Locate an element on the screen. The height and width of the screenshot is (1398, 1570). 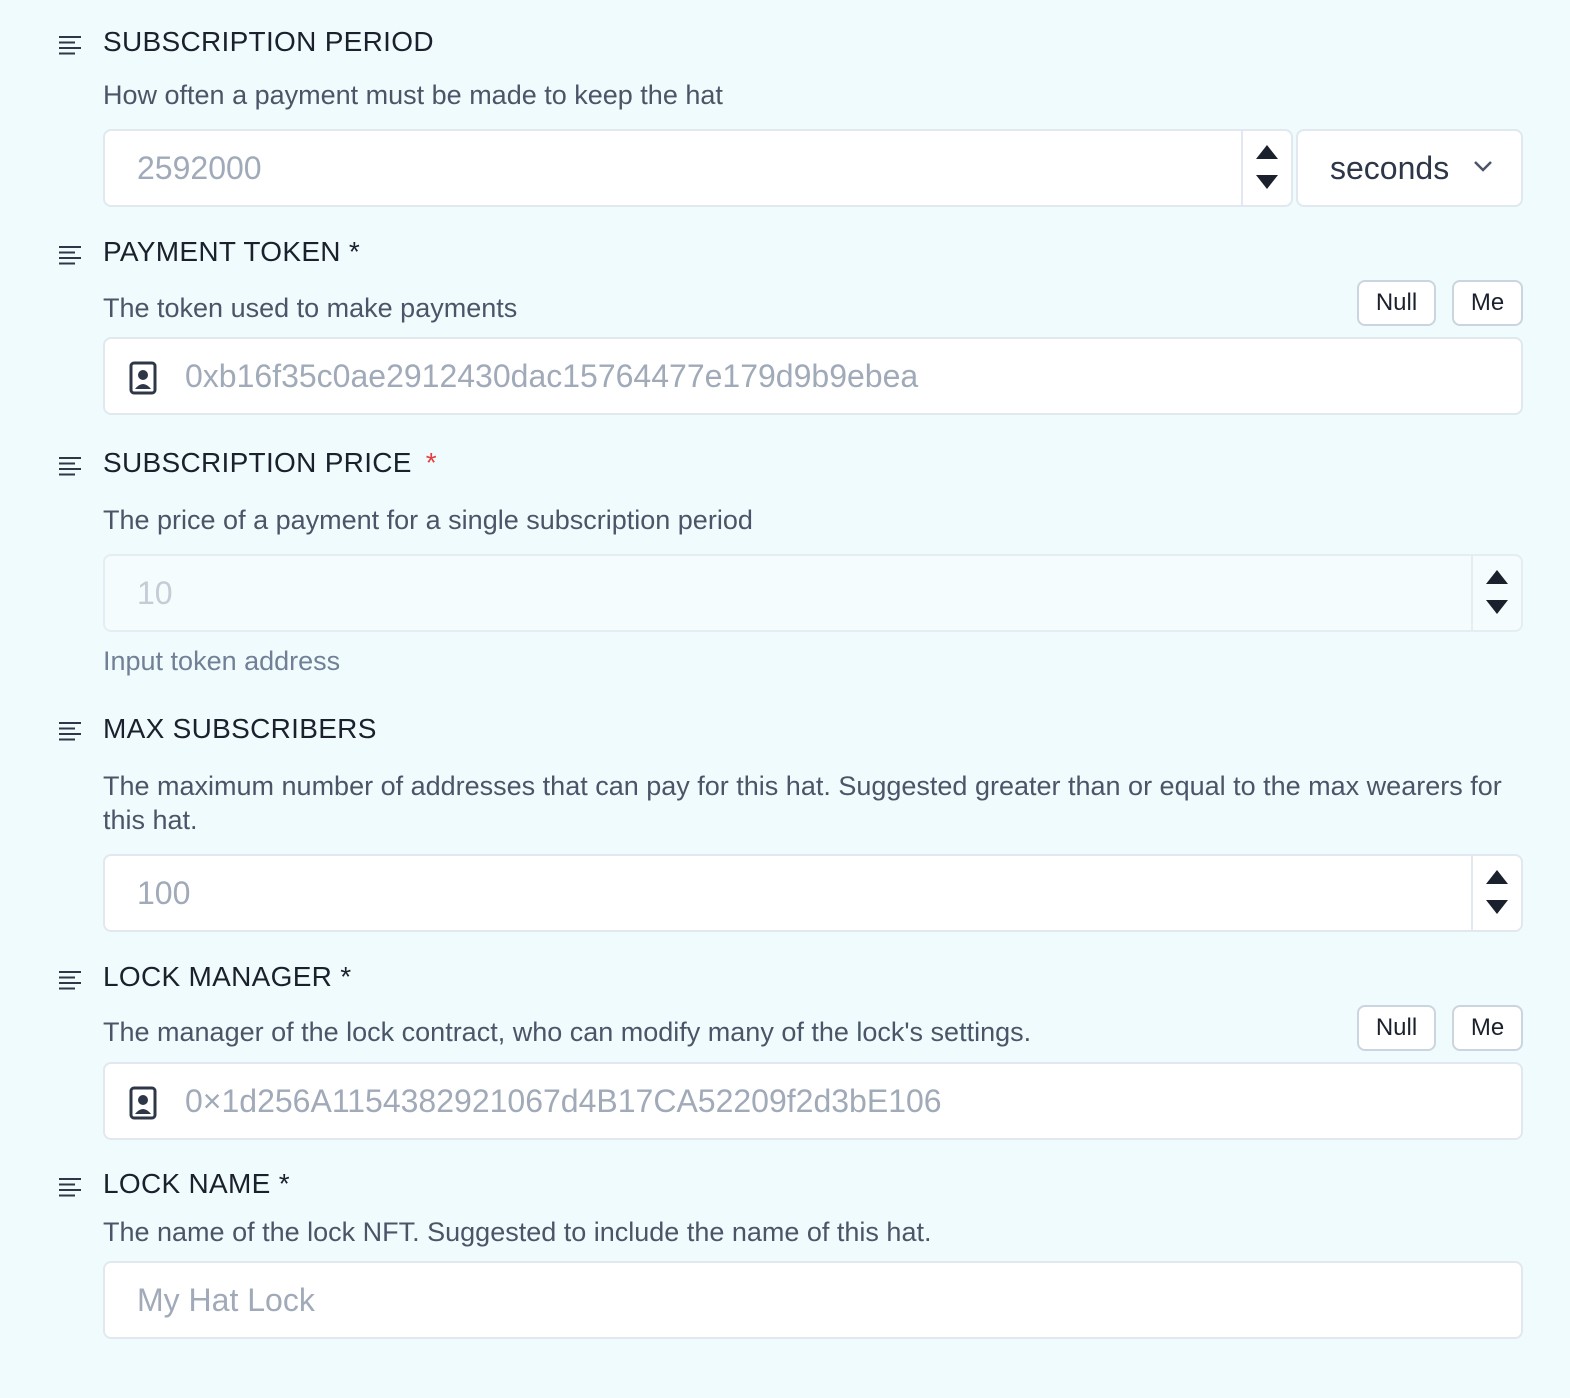
max-subscribers-stepper is located at coordinates (1496, 893).